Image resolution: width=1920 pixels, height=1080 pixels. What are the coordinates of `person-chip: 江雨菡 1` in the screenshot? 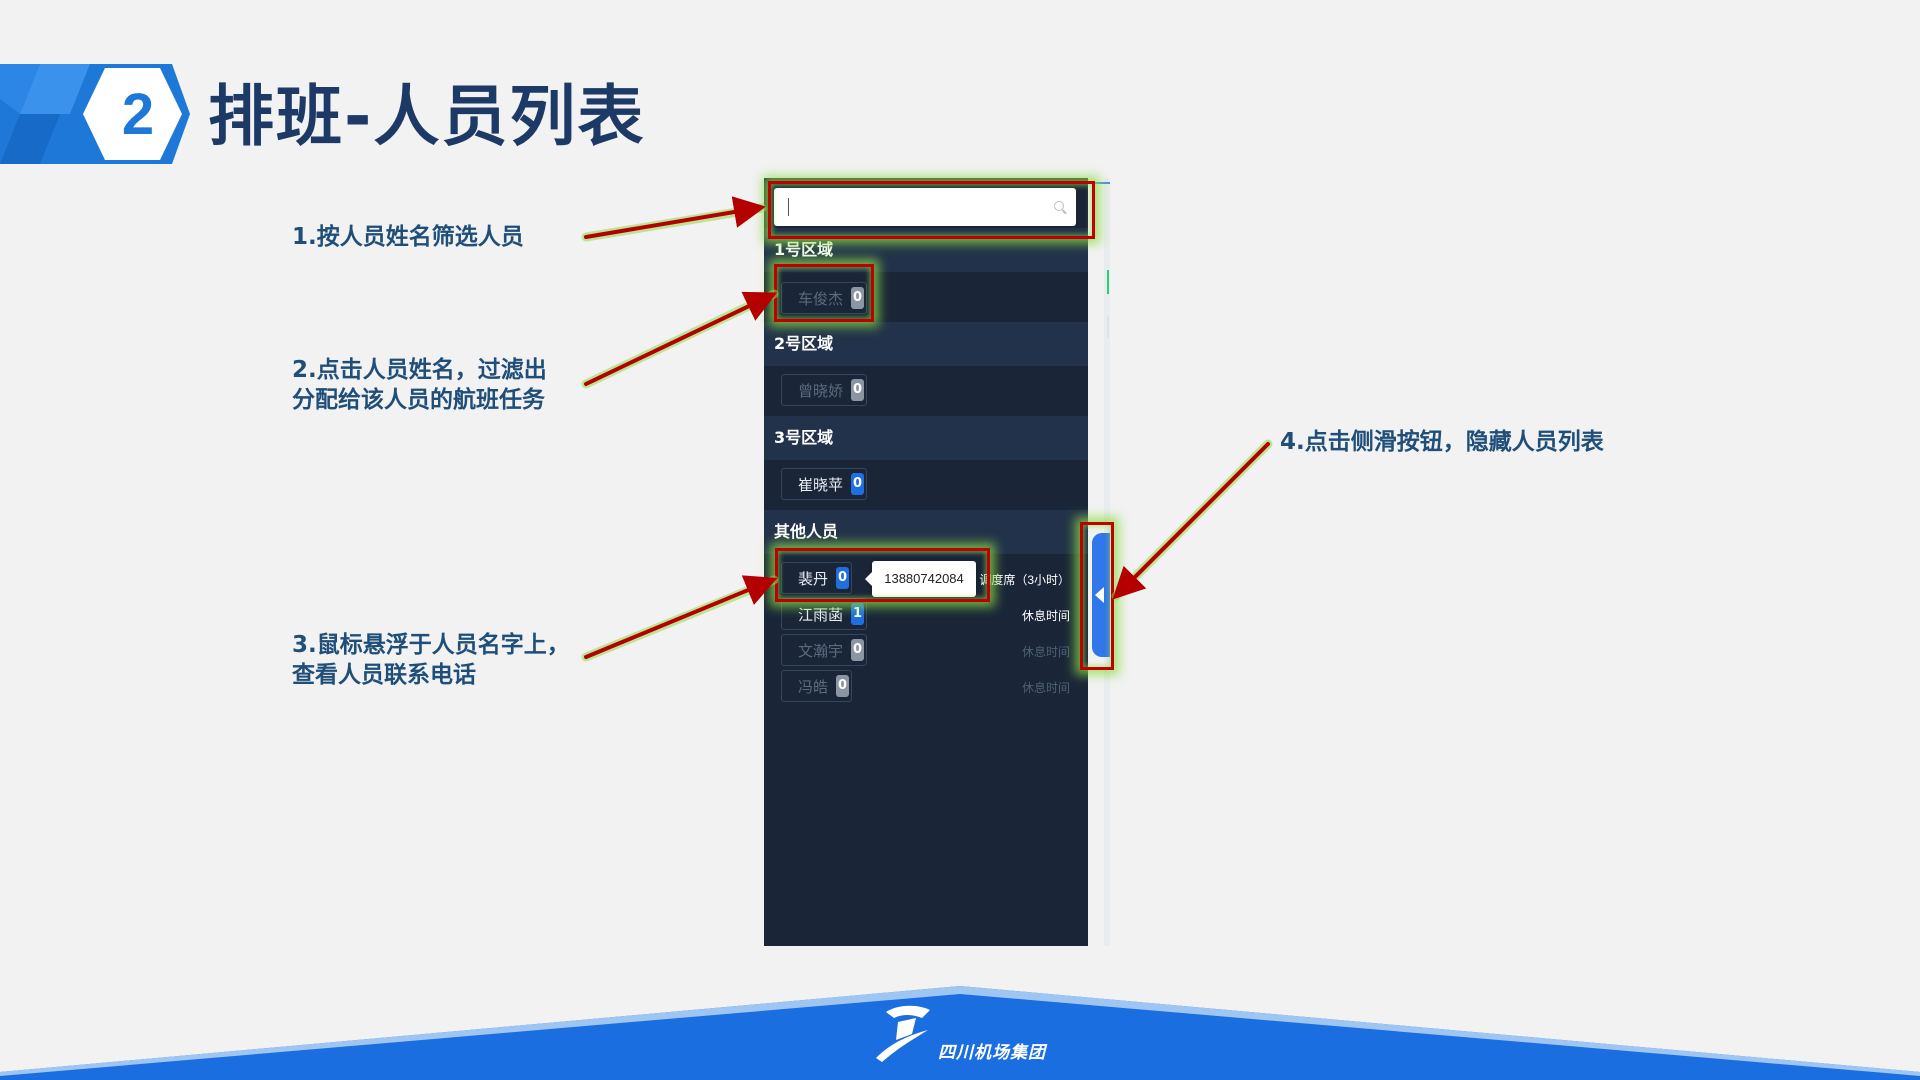 It's located at (824, 614).